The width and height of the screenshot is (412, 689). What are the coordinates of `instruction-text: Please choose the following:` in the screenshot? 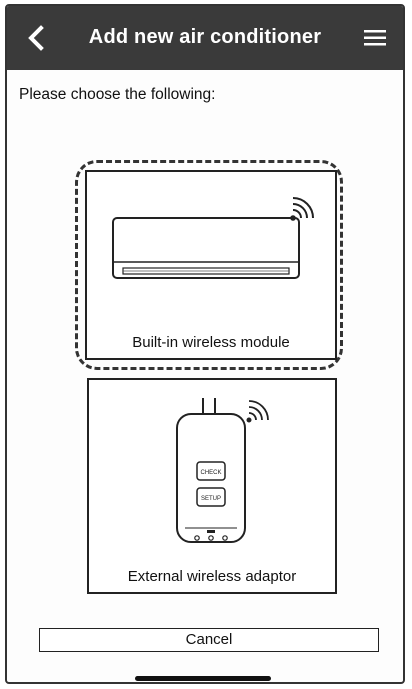 It's located at (117, 94).